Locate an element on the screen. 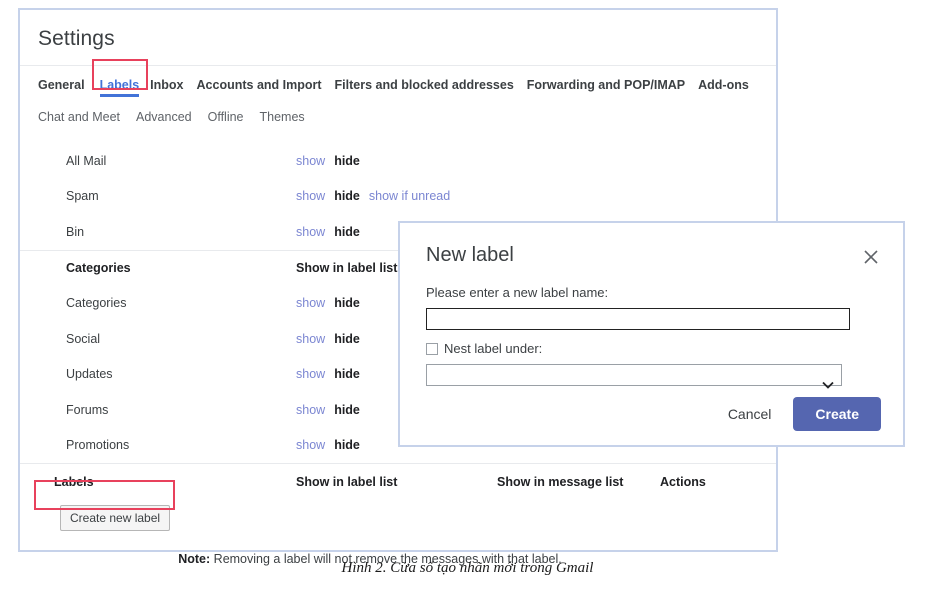 This screenshot has height=592, width=935. tab-accounts-and-import: Accounts and Import is located at coordinates (259, 85).